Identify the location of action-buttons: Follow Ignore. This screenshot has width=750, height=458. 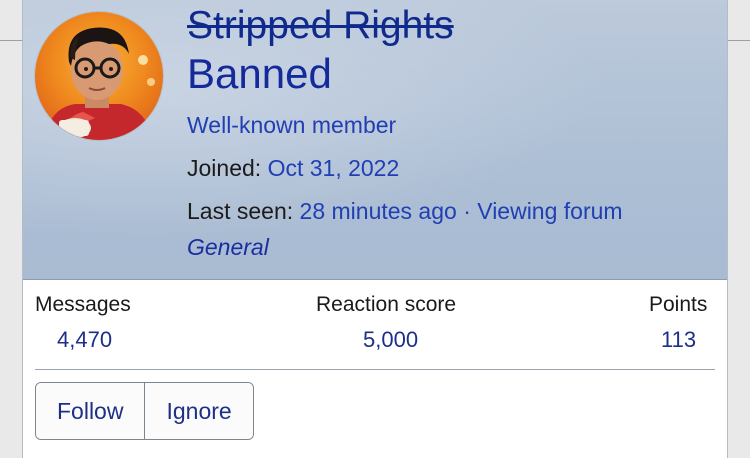
(144, 411).